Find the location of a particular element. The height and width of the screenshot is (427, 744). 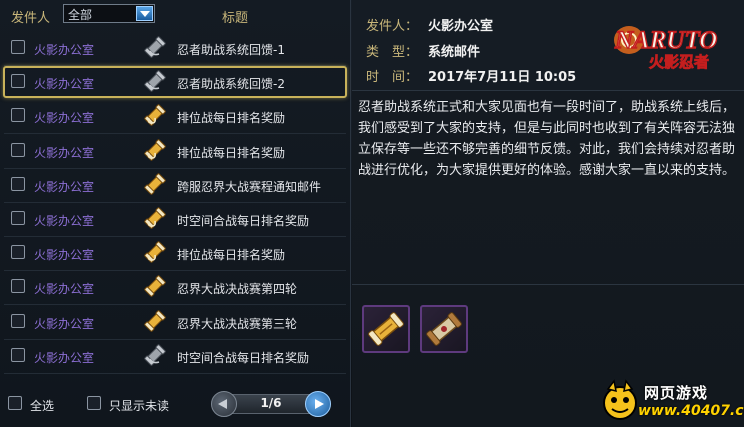

time-value: 2017年7月11日 10:05 is located at coordinates (502, 77).